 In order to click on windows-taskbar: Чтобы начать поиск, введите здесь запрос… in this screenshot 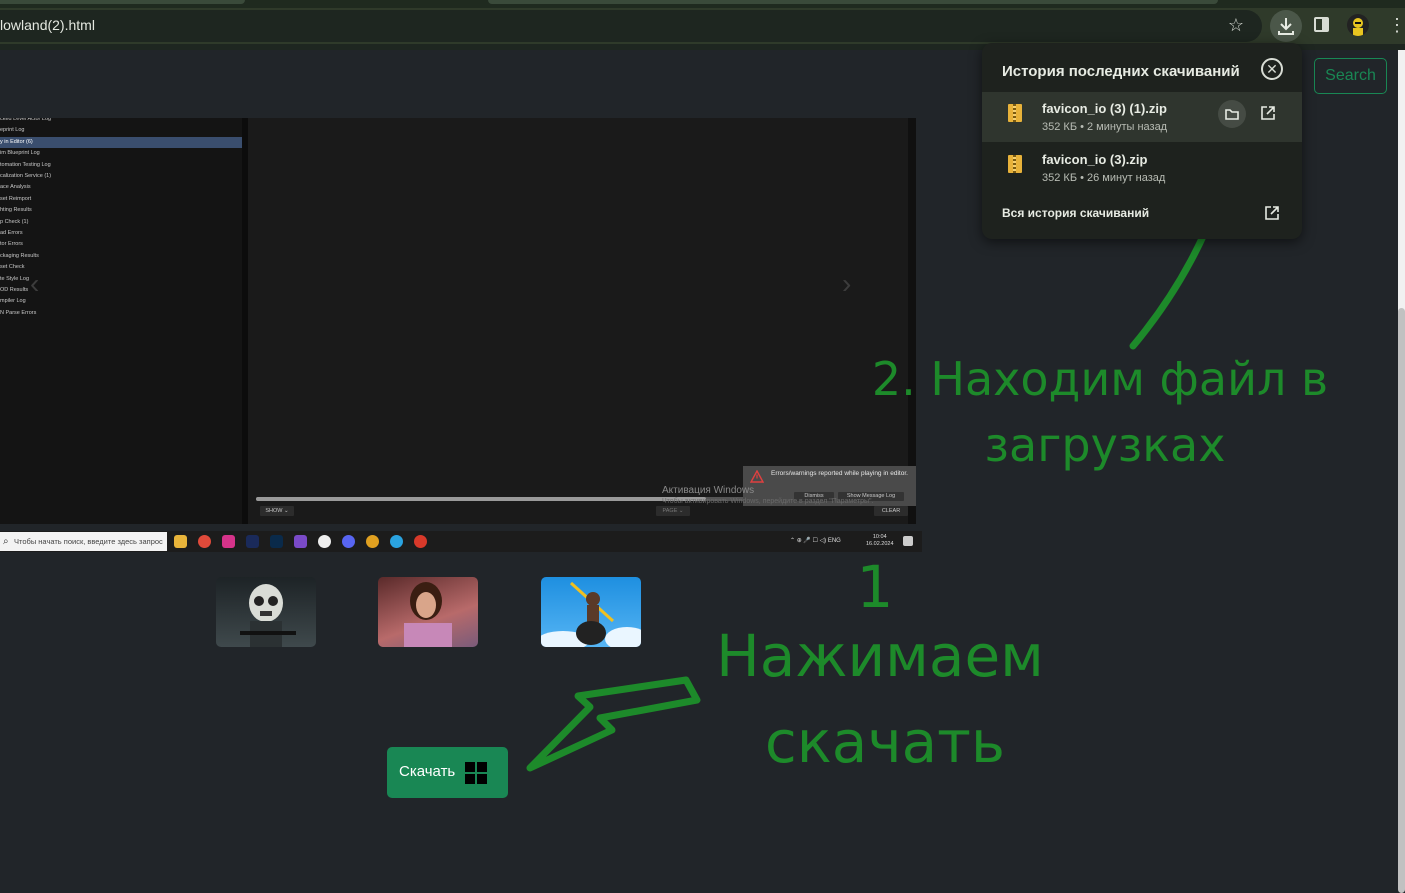, I will do `click(461, 541)`.